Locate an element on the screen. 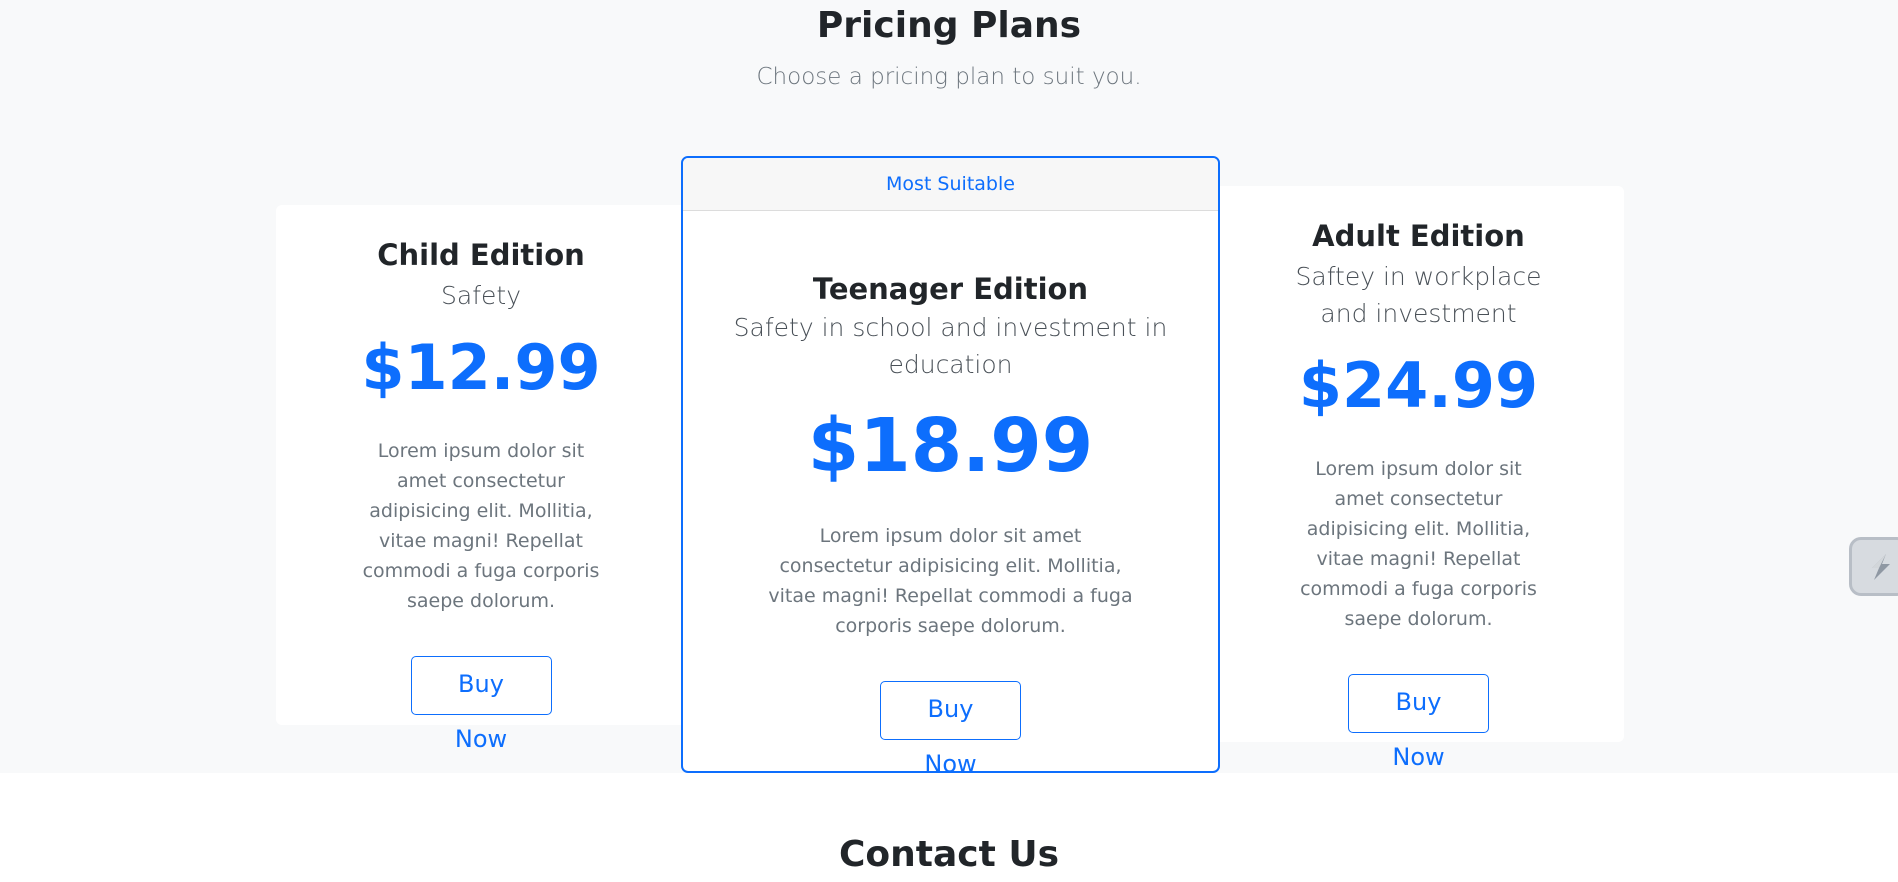 The image size is (1898, 882). page-subtitle: Choose a pricing plan to suit you. is located at coordinates (949, 77).